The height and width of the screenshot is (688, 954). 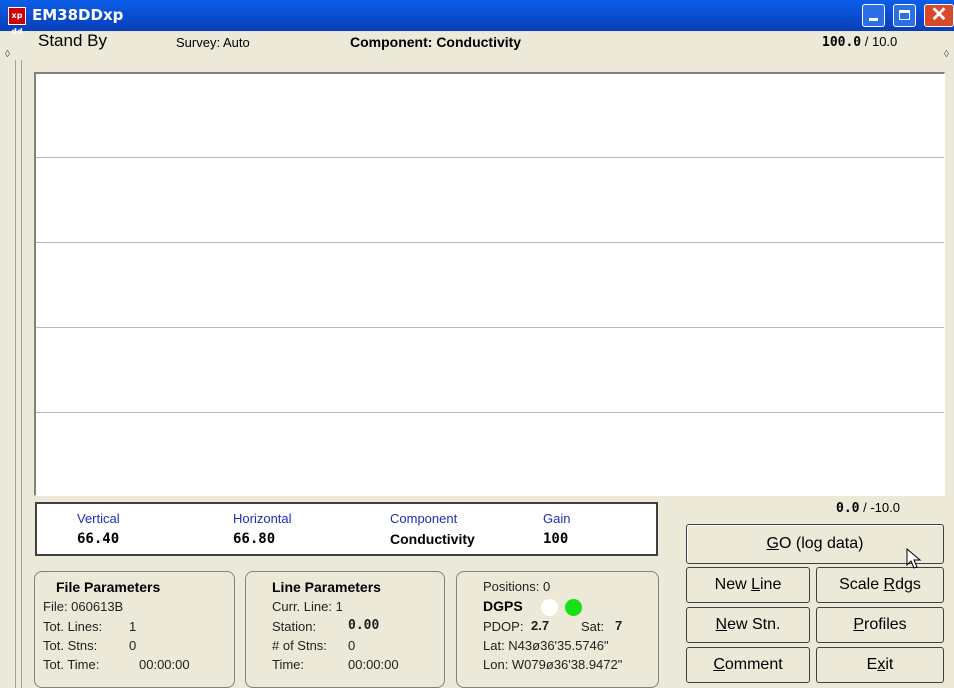 I want to click on latitude: Lat: N43ø36'35.5746", so click(x=546, y=645).